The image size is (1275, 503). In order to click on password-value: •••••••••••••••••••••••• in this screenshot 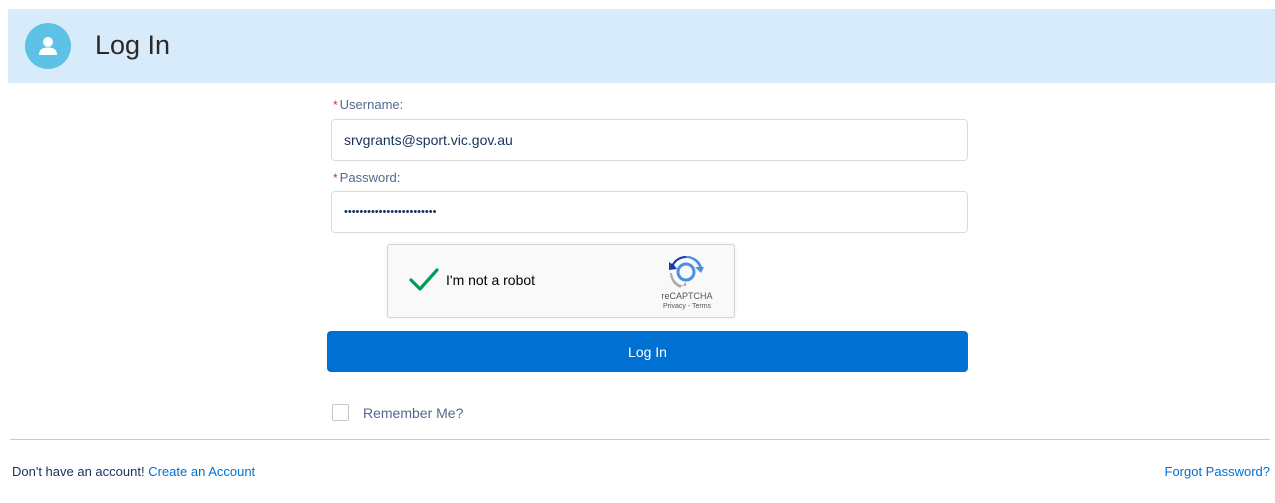, I will do `click(390, 212)`.